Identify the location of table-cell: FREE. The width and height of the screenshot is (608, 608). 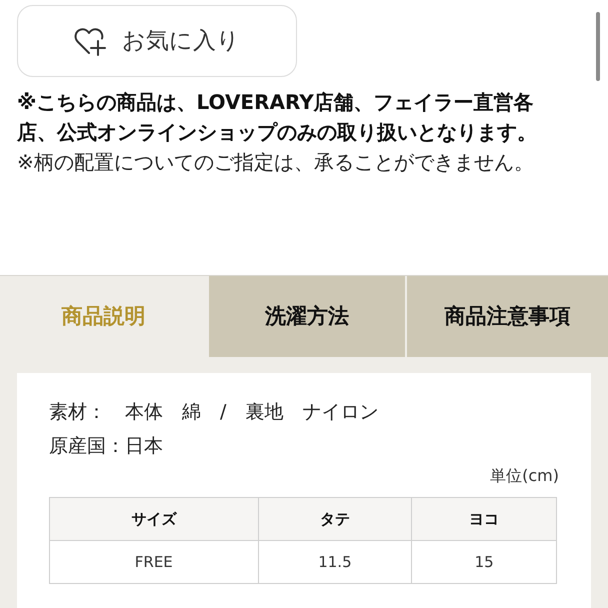
(154, 562).